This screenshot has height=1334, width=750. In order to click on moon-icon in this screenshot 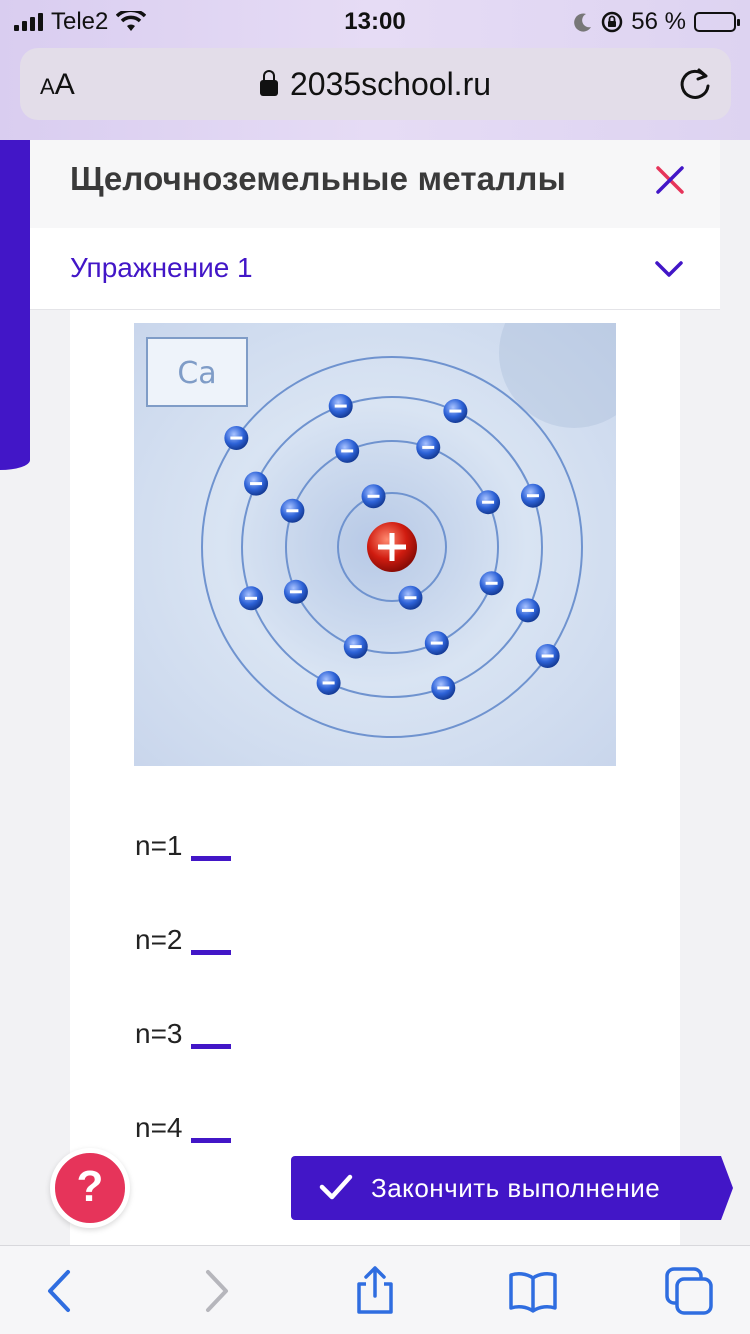, I will do `click(583, 22)`.